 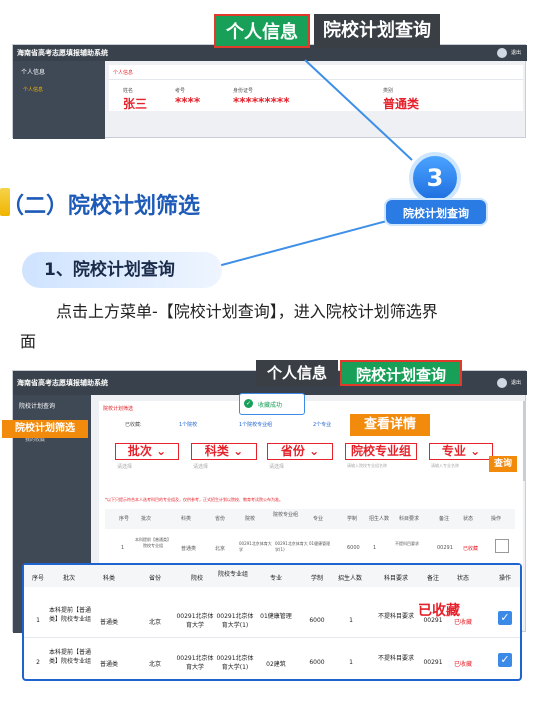 What do you see at coordinates (195, 621) in the screenshot?
I see `zoom-row1-school: 00291北京体育大学` at bounding box center [195, 621].